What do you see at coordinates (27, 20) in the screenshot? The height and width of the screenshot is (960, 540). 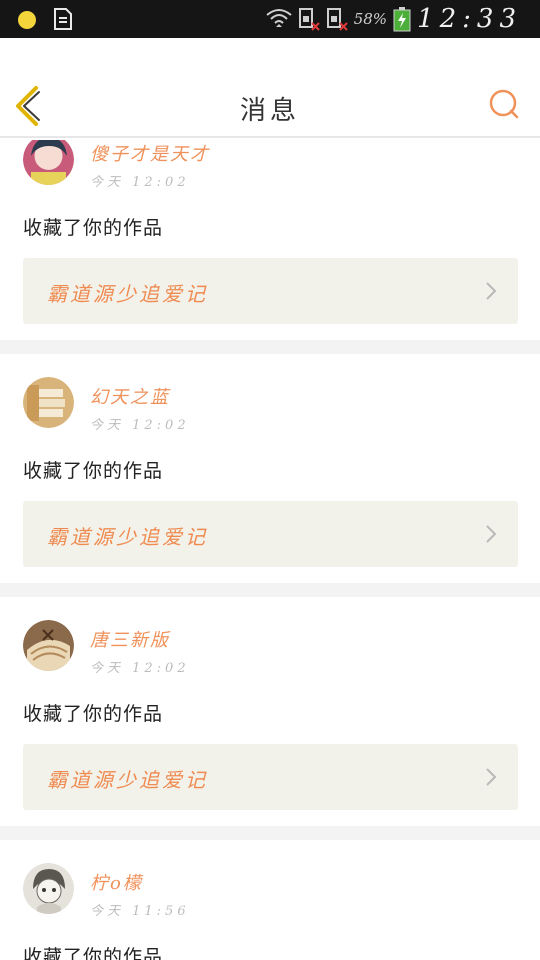 I see `notification-dot-icon` at bounding box center [27, 20].